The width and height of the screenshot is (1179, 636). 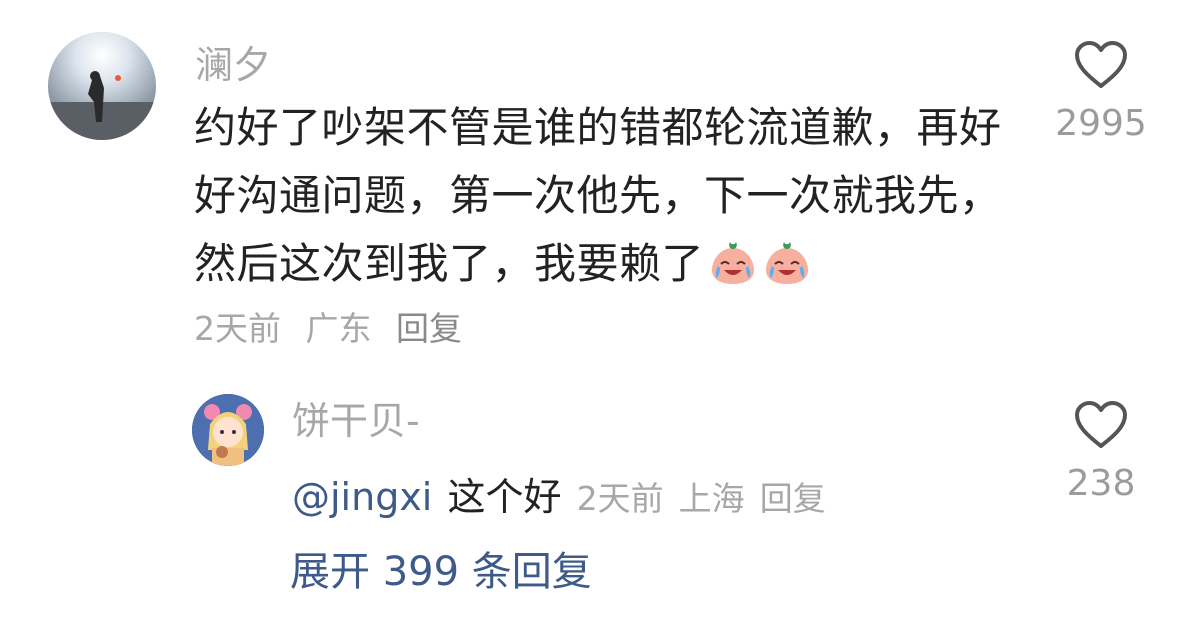 What do you see at coordinates (429, 328) in the screenshot?
I see `comment-reply-button: 回复` at bounding box center [429, 328].